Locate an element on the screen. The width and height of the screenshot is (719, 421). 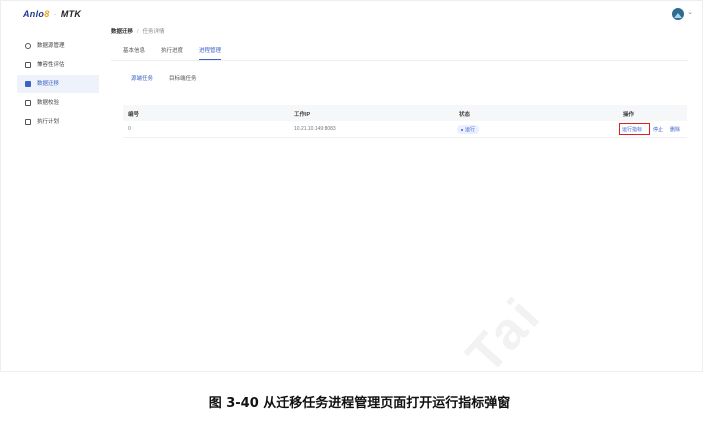
assessment-icon is located at coordinates (28, 65).